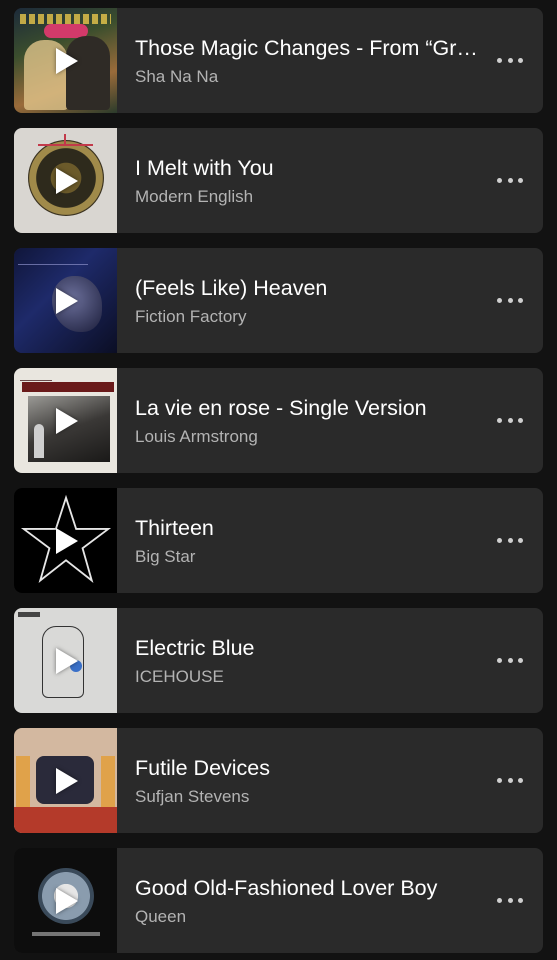  I want to click on album-art-man-of-colours, so click(65, 660).